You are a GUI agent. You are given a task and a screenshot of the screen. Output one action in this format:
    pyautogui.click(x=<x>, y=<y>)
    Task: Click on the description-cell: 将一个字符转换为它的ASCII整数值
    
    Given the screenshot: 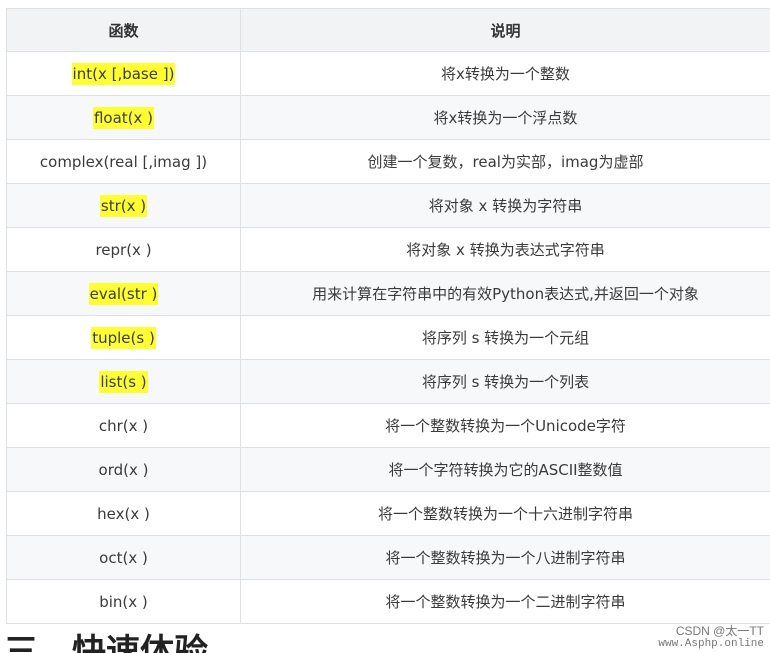 What is the action you would take?
    pyautogui.click(x=505, y=469)
    